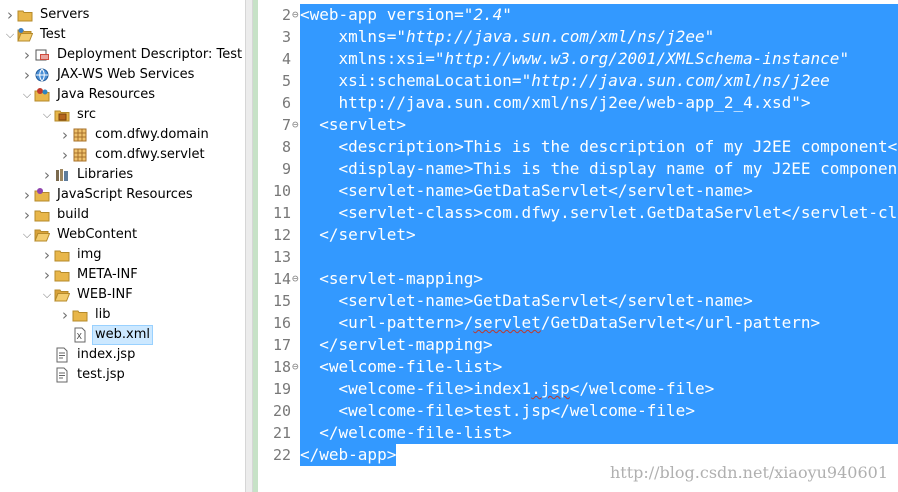  I want to click on line-number: 12, so click(281, 235).